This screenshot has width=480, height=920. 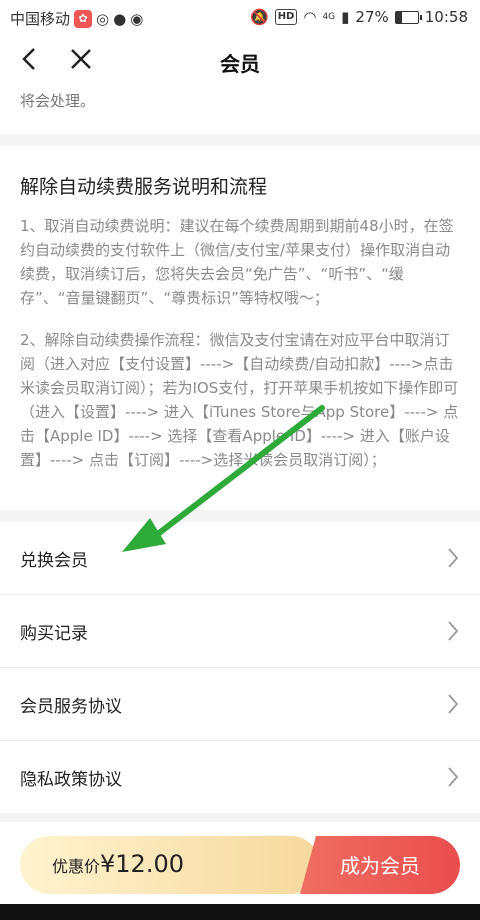 I want to click on battery-icon, so click(x=408, y=17).